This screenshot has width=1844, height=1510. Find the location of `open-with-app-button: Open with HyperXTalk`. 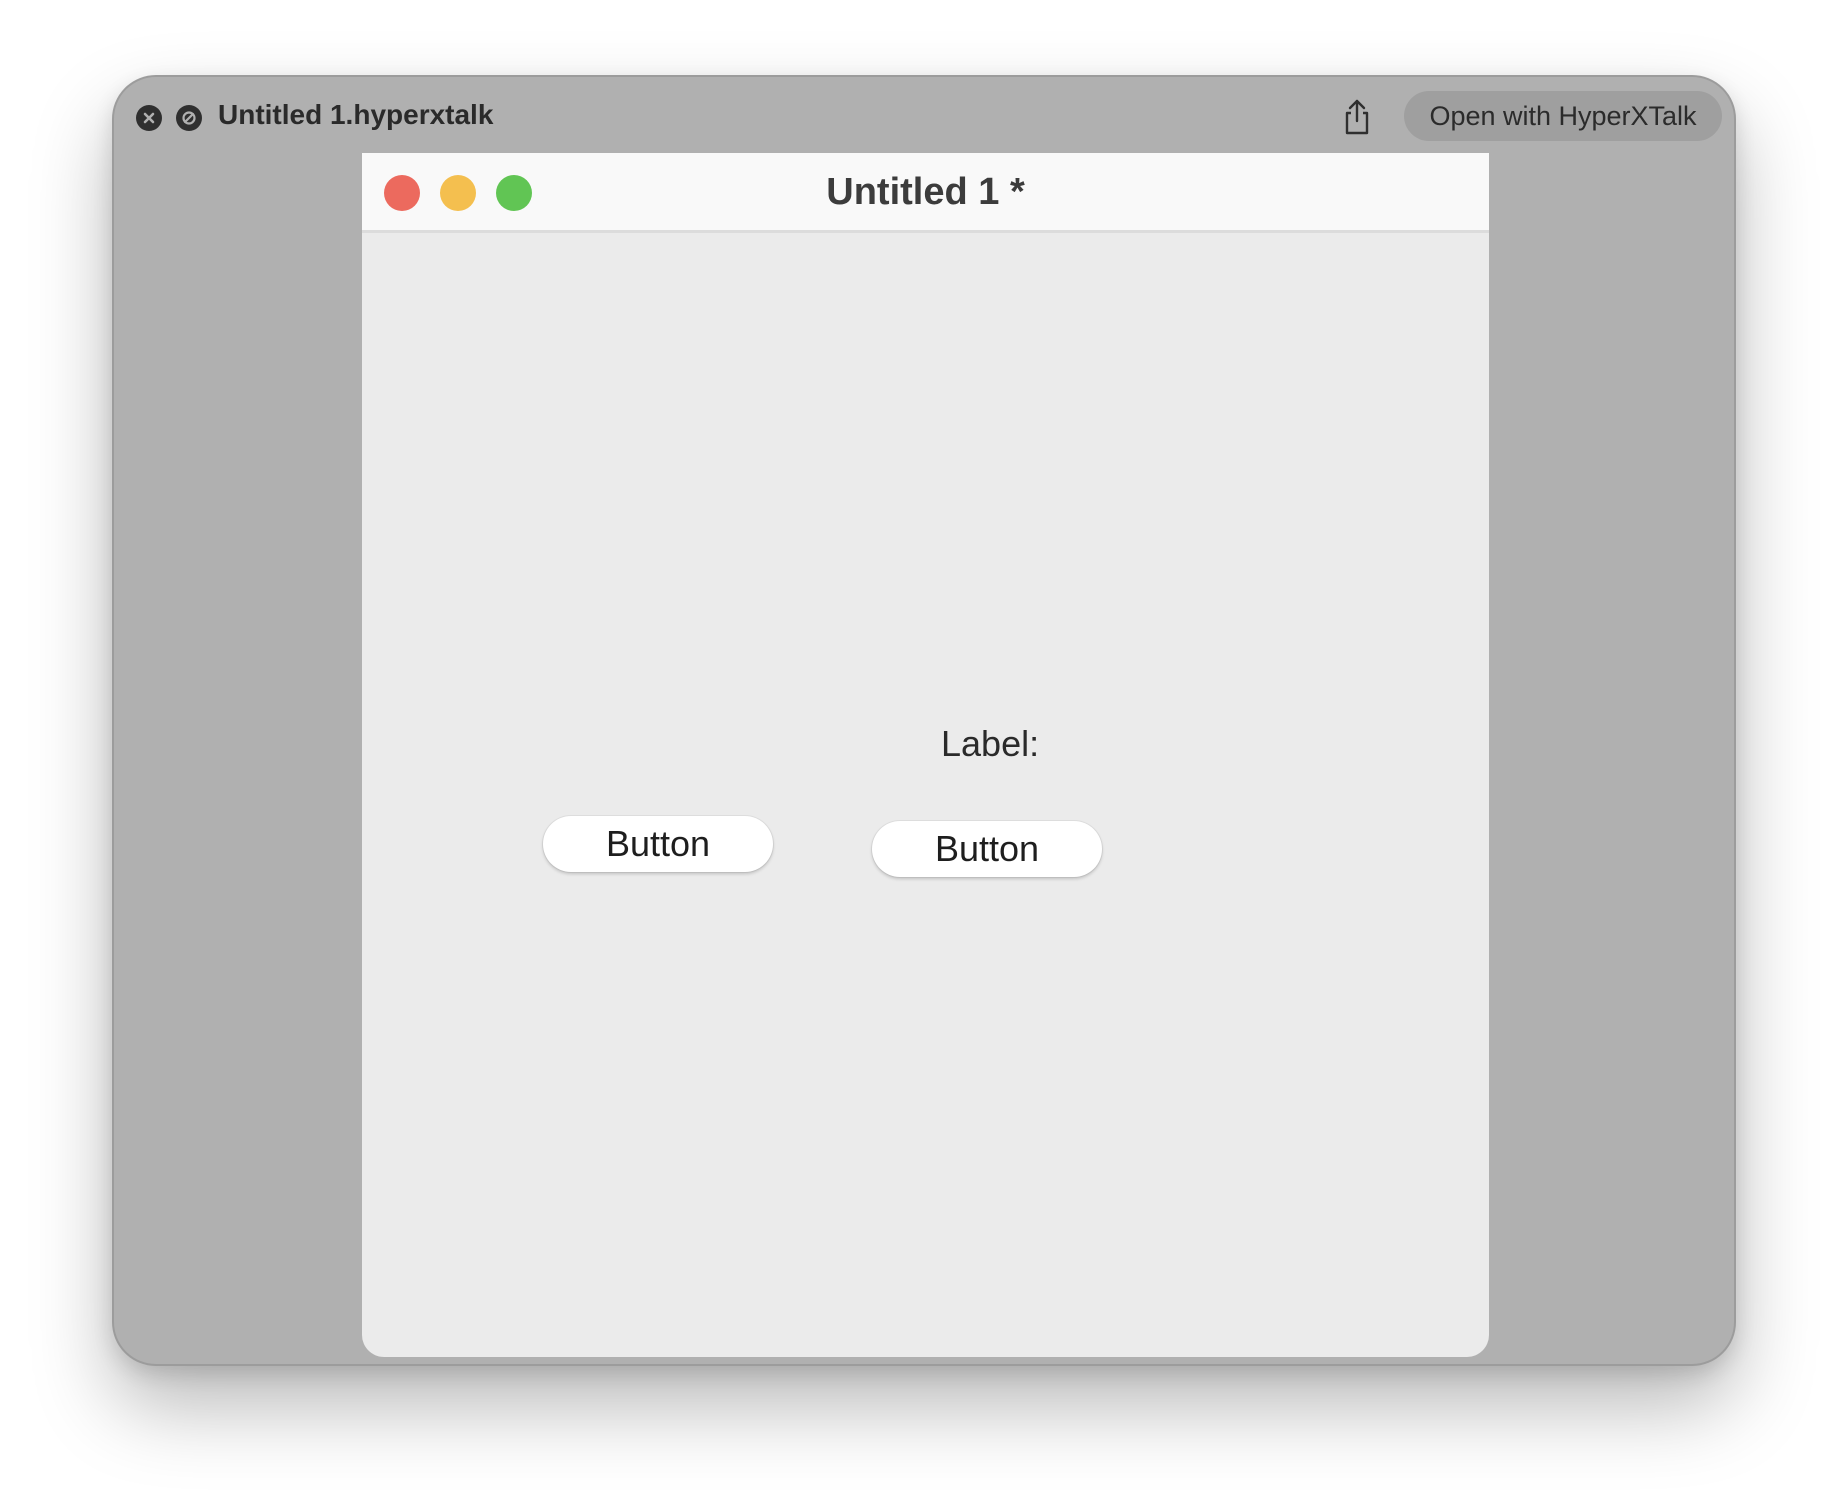

open-with-app-button: Open with HyperXTalk is located at coordinates (1563, 116).